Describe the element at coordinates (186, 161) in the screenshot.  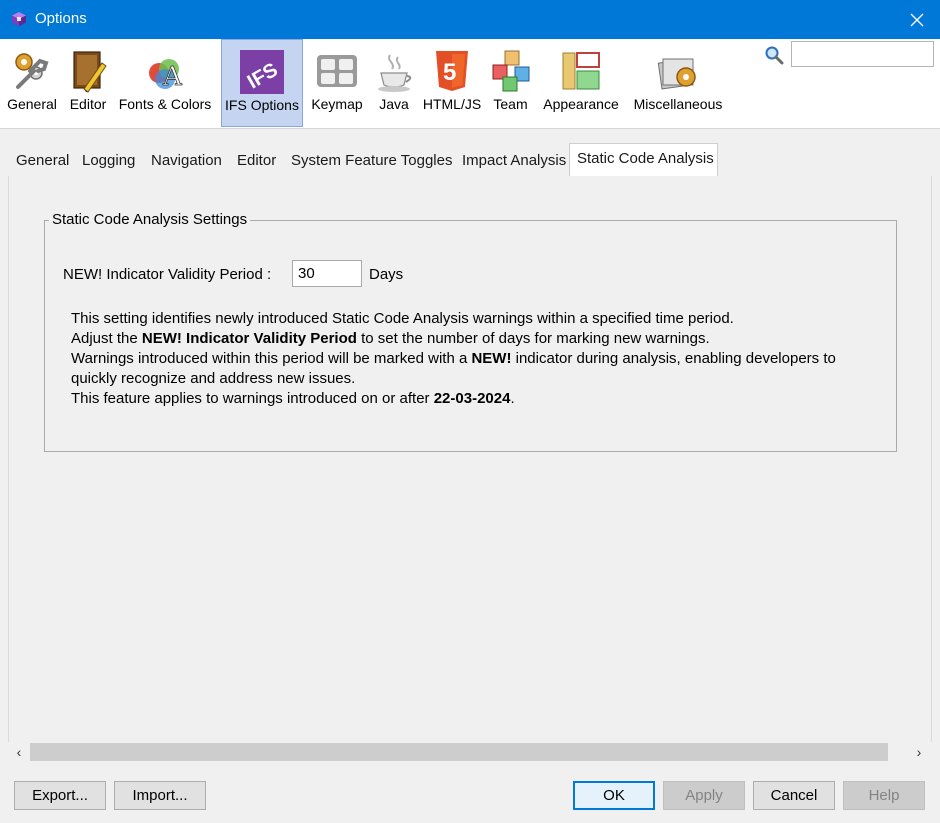
I see `tab-navigation: Navigation` at that location.